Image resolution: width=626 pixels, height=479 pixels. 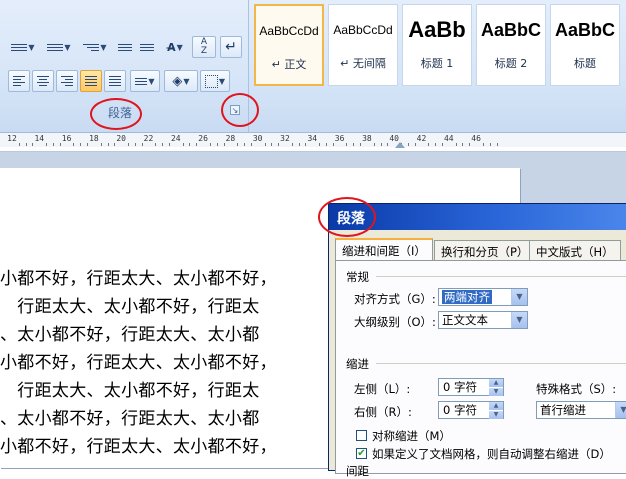 I want to click on style-normal: AaBbCcDd ↵ 正文, so click(x=289, y=45).